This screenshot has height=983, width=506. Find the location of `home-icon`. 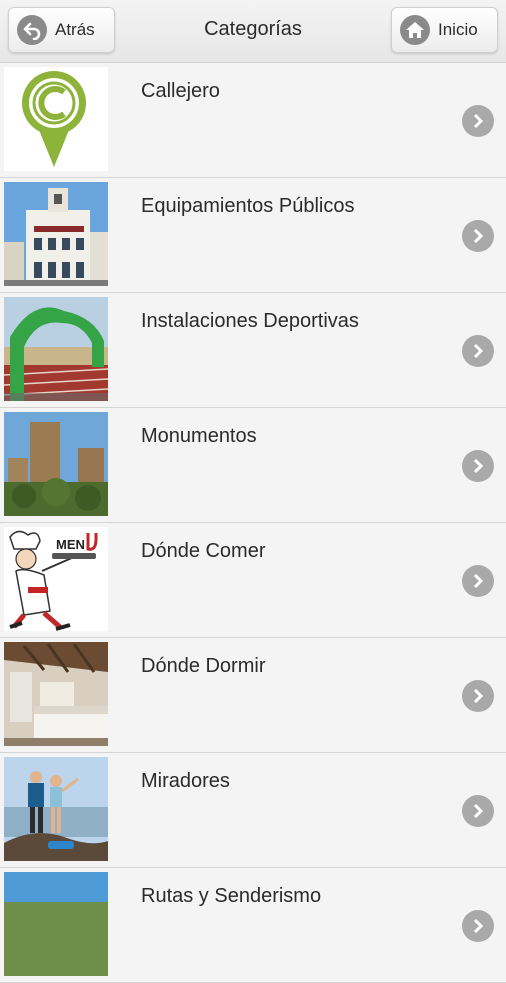

home-icon is located at coordinates (415, 30).